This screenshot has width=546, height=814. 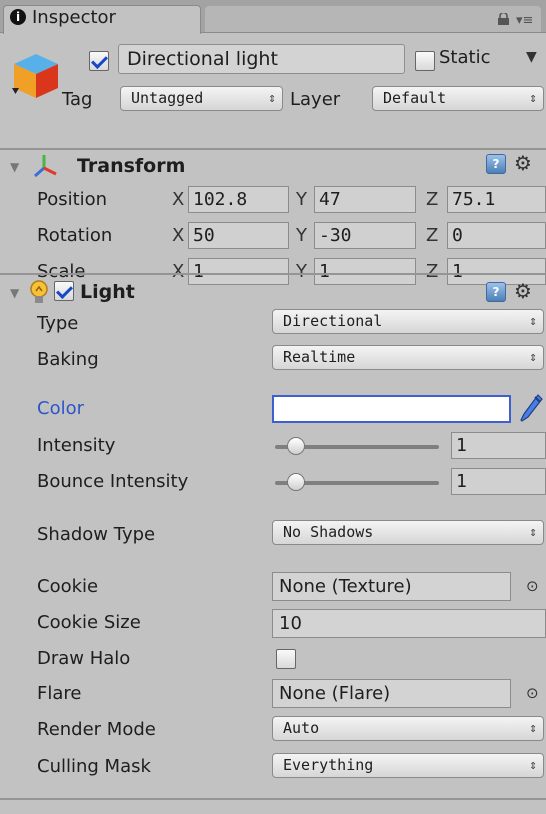 What do you see at coordinates (391, 409) in the screenshot?
I see `color-field` at bounding box center [391, 409].